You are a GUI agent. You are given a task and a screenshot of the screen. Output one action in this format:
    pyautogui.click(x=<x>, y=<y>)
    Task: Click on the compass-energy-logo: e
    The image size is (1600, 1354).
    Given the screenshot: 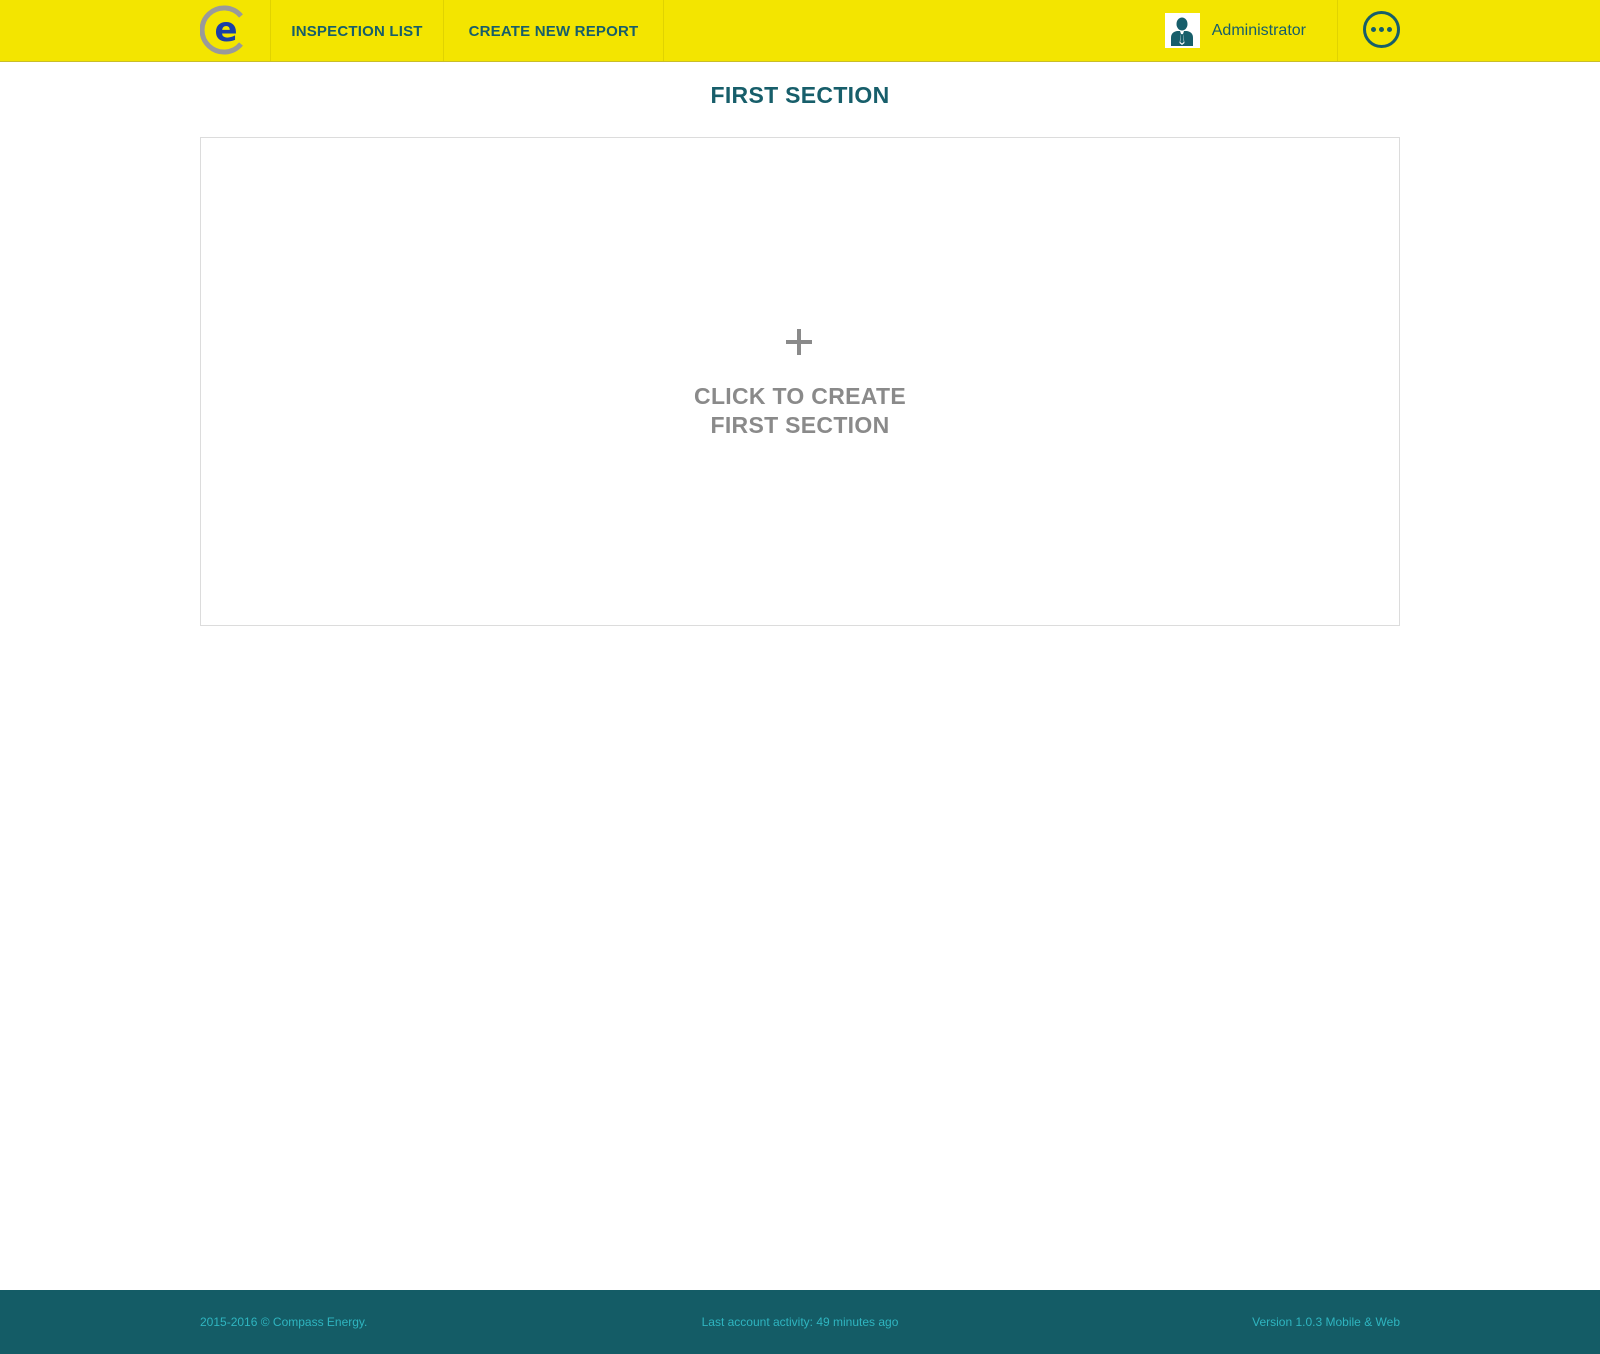 What is the action you would take?
    pyautogui.click(x=224, y=30)
    